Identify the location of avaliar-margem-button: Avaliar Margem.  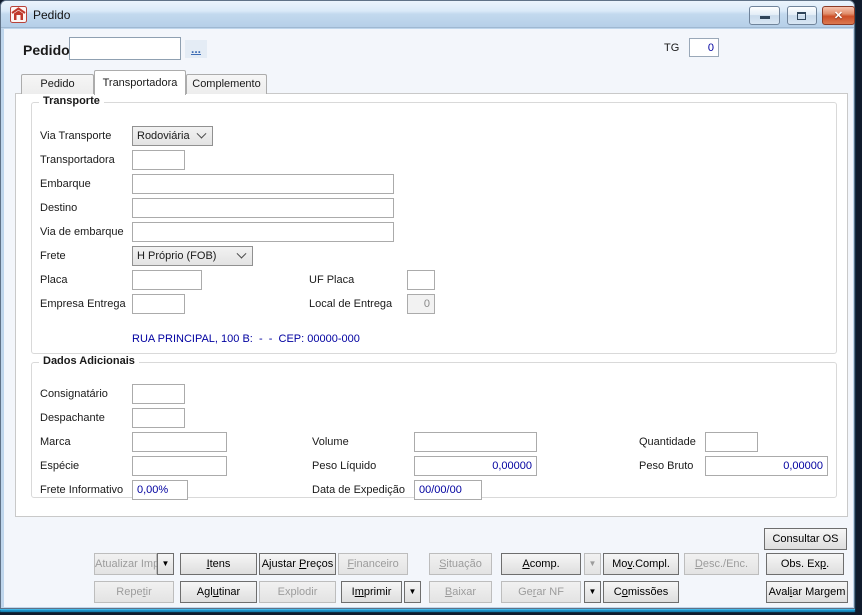
(807, 592).